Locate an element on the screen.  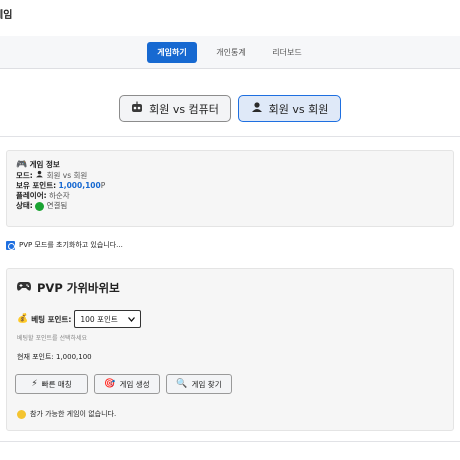
create-game-button: 🎯 게임 생성 is located at coordinates (127, 384).